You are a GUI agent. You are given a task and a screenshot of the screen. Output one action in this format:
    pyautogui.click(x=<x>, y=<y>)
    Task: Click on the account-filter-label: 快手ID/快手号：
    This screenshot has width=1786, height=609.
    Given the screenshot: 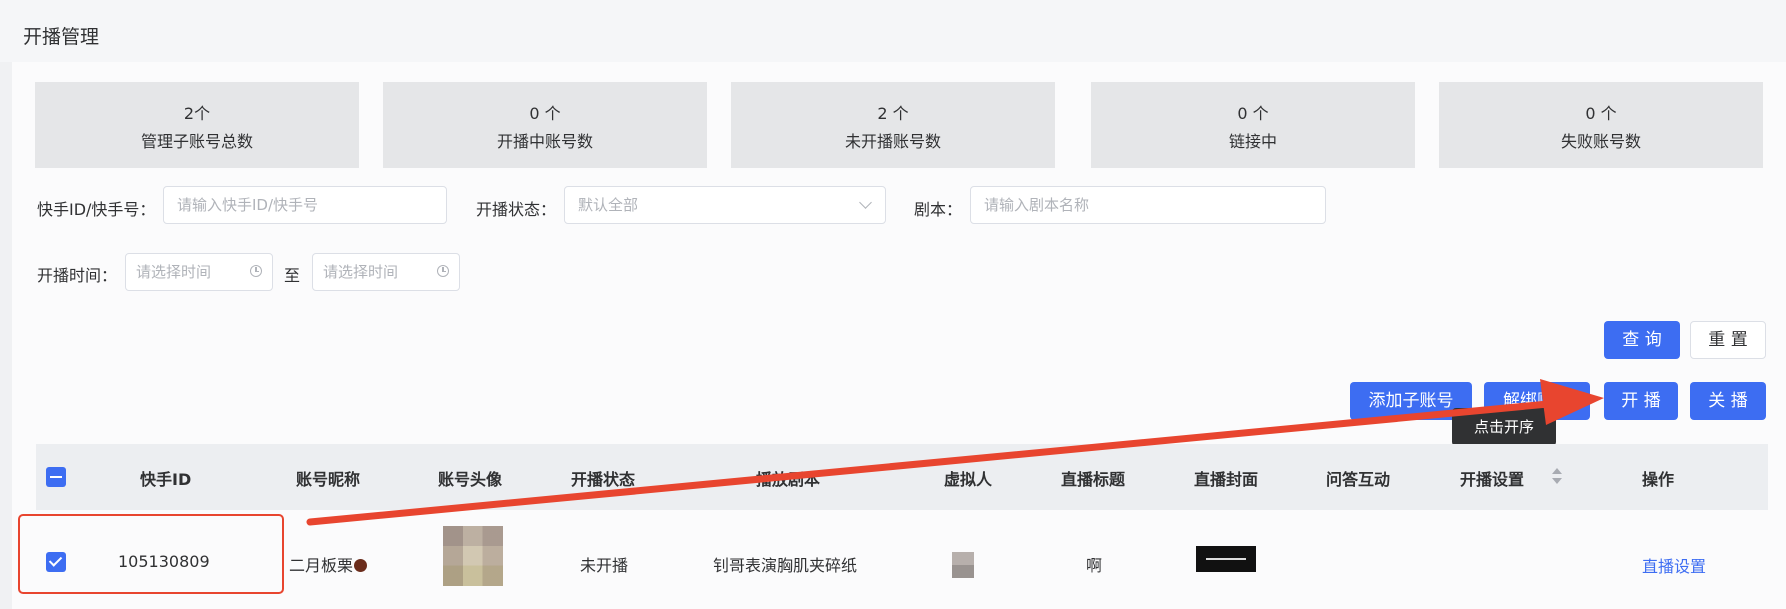 What is the action you would take?
    pyautogui.click(x=96, y=209)
    